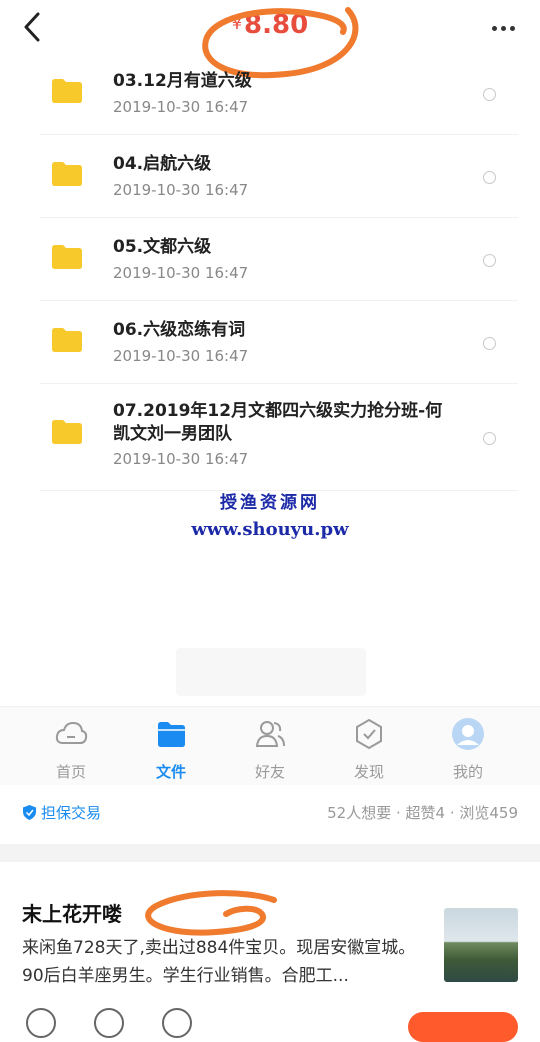 This screenshot has height=1042, width=540. Describe the element at coordinates (368, 772) in the screenshot. I see `tab-label: 发现` at that location.